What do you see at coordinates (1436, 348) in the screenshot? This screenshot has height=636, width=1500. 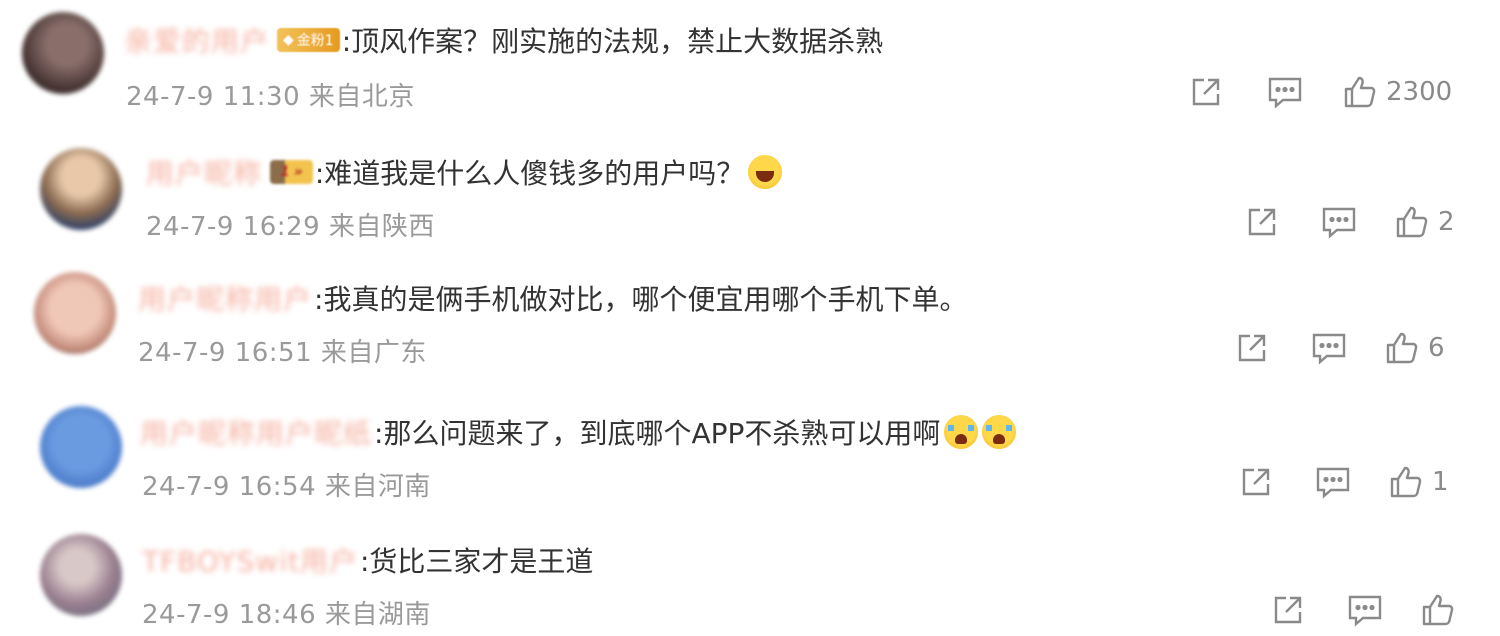 I see `like-count: 6` at bounding box center [1436, 348].